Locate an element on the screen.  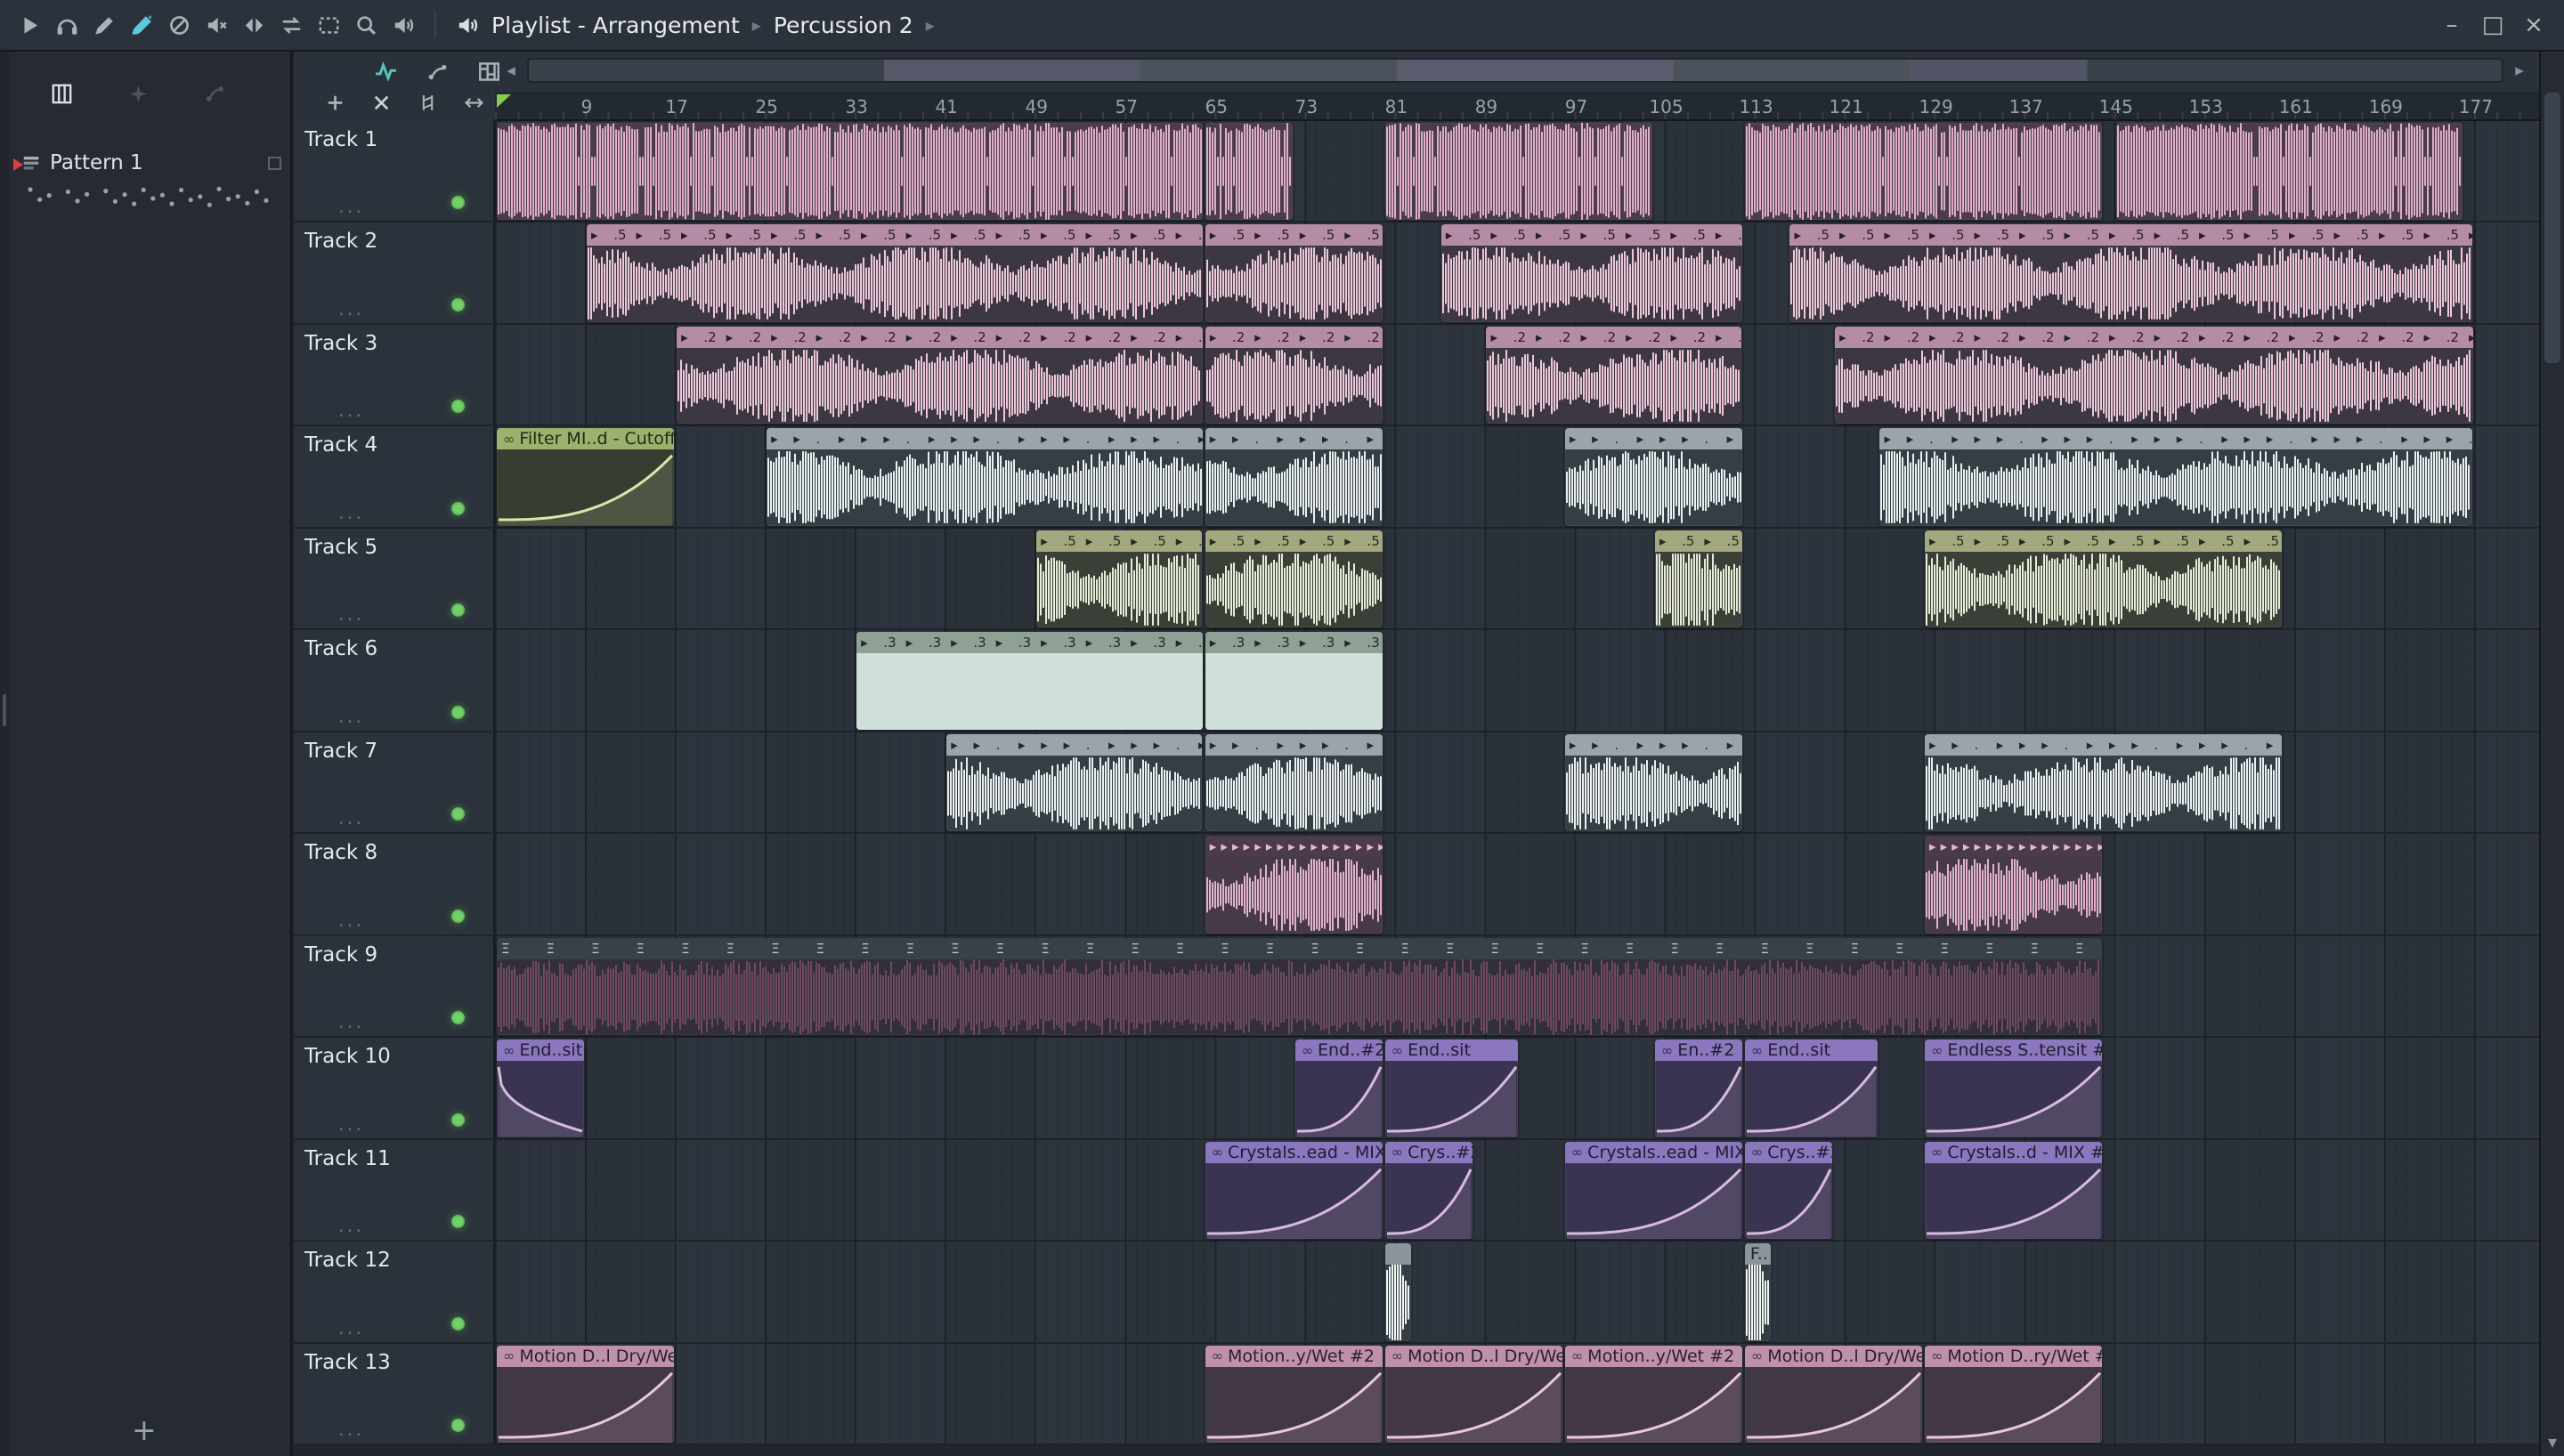
vscrollbar-handle is located at coordinates (2552, 228).